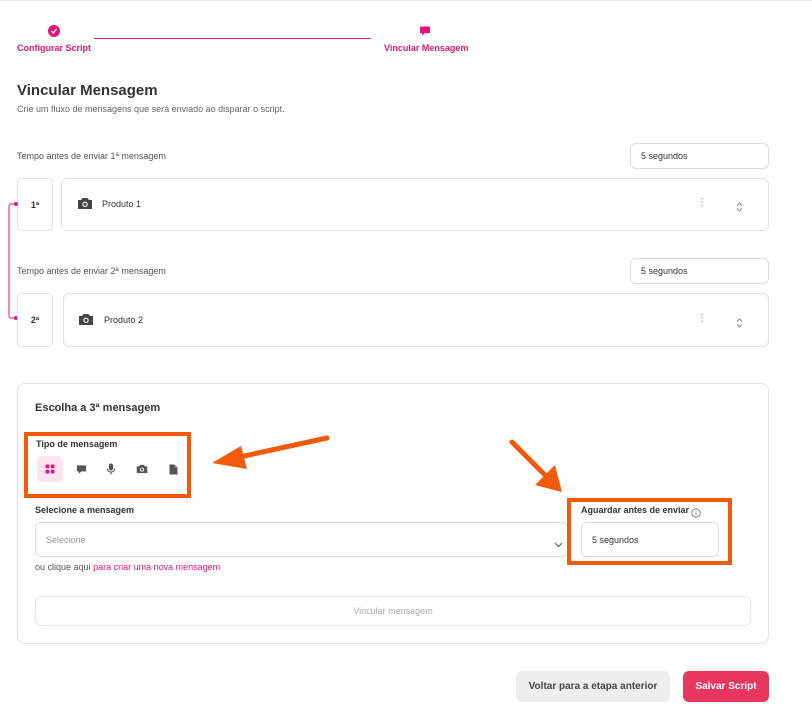  I want to click on step-2-chat-icon, so click(425, 33).